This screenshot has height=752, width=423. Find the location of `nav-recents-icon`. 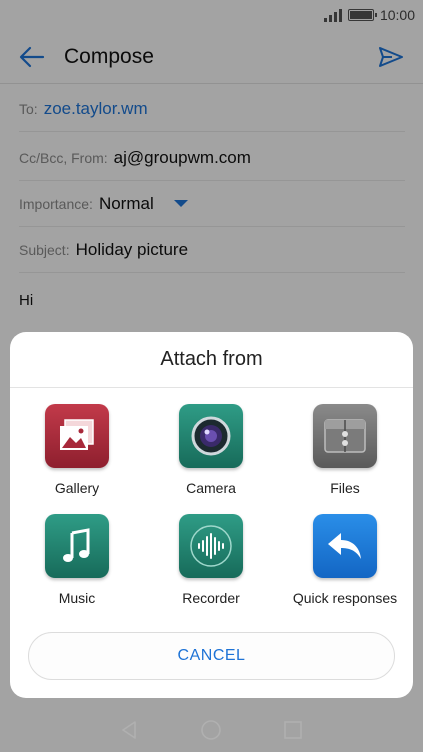

nav-recents-icon is located at coordinates (293, 730).